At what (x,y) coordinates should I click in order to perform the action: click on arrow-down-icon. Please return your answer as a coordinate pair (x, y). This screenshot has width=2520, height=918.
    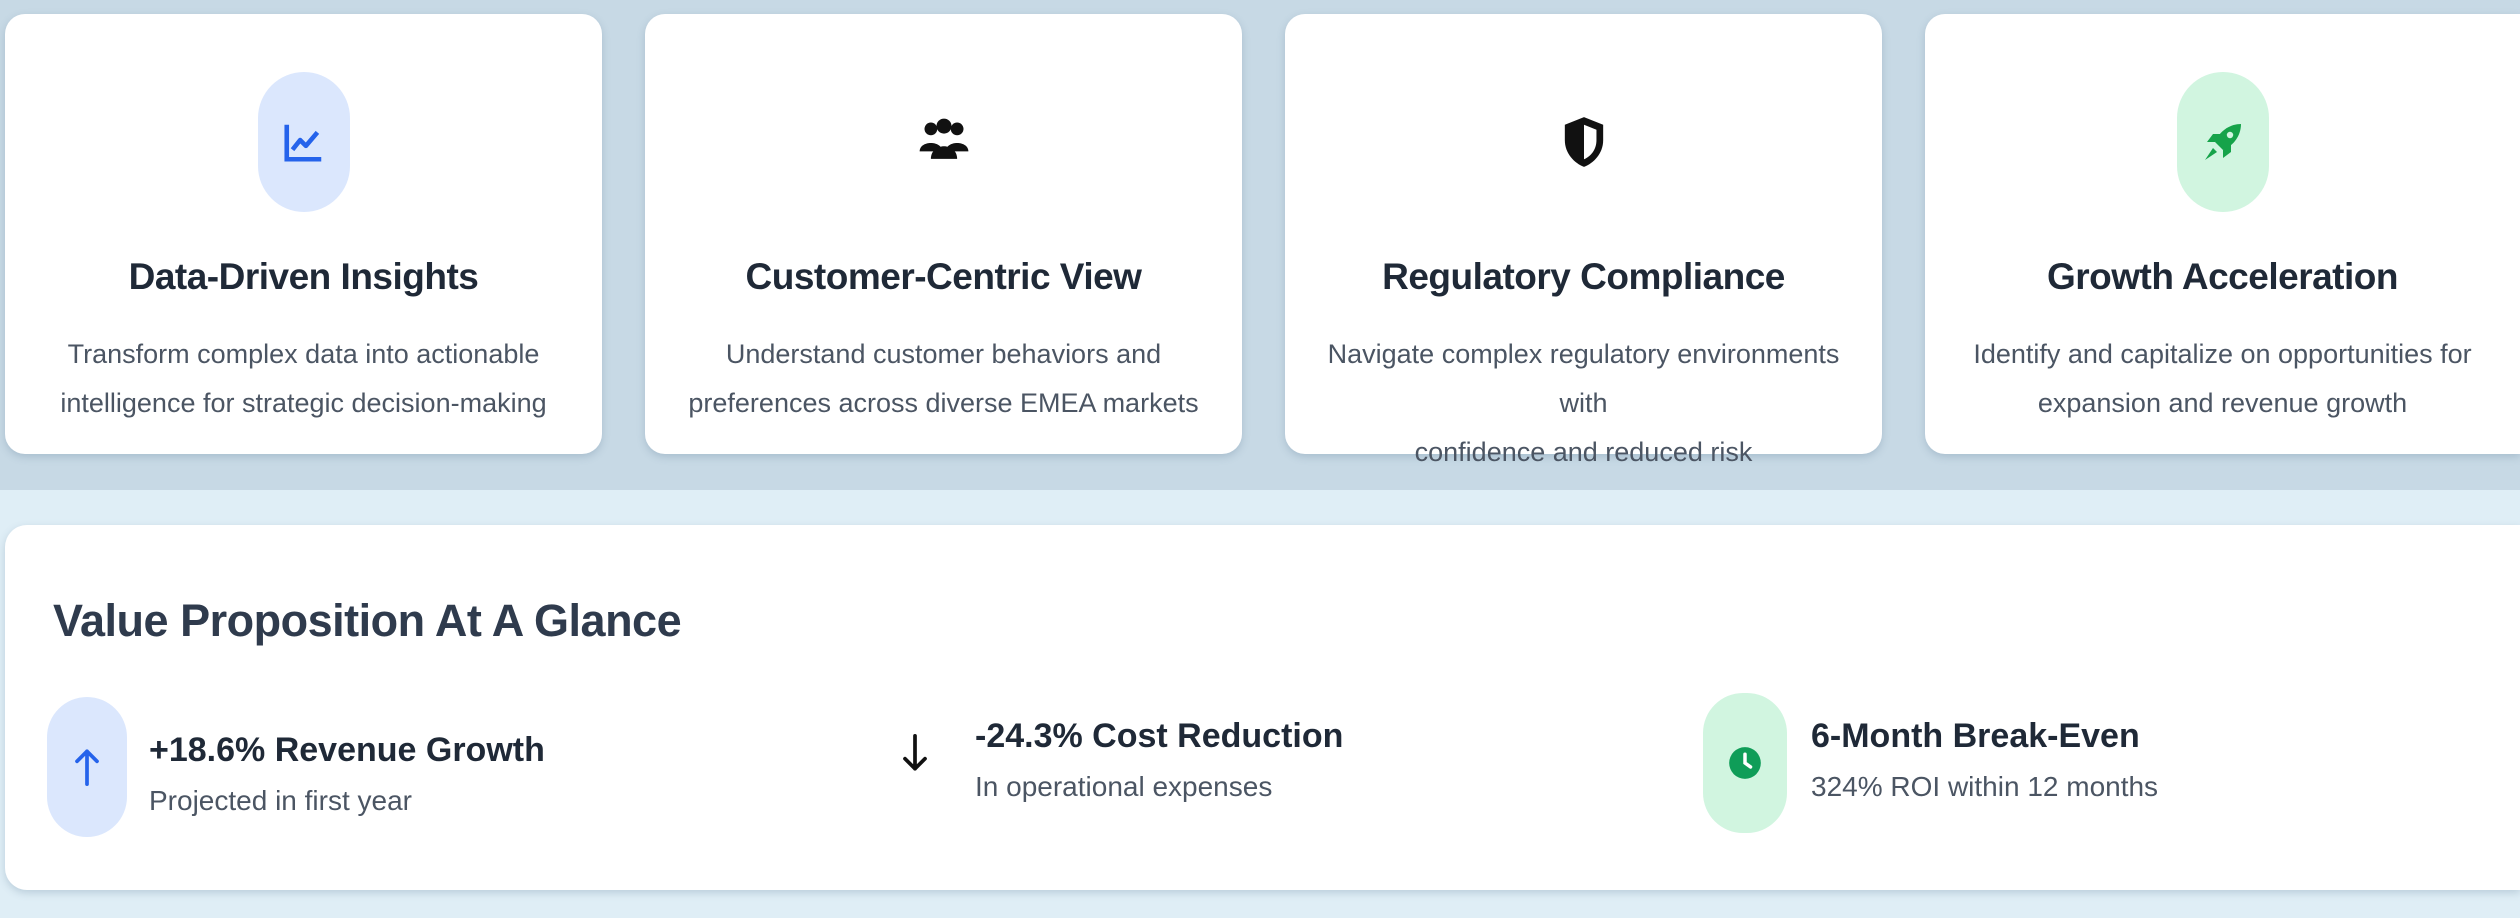
    Looking at the image, I should click on (915, 753).